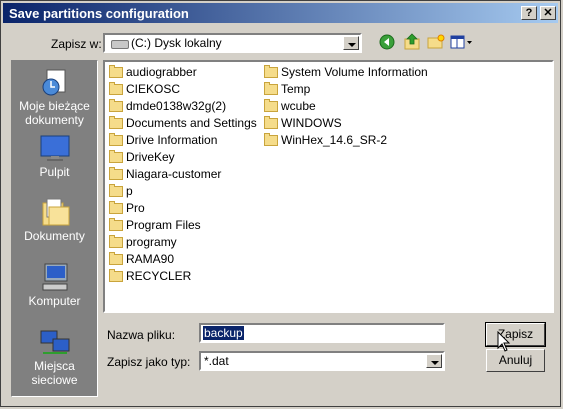 The height and width of the screenshot is (409, 563). I want to click on filetype-dropdown: *.dat, so click(322, 361).